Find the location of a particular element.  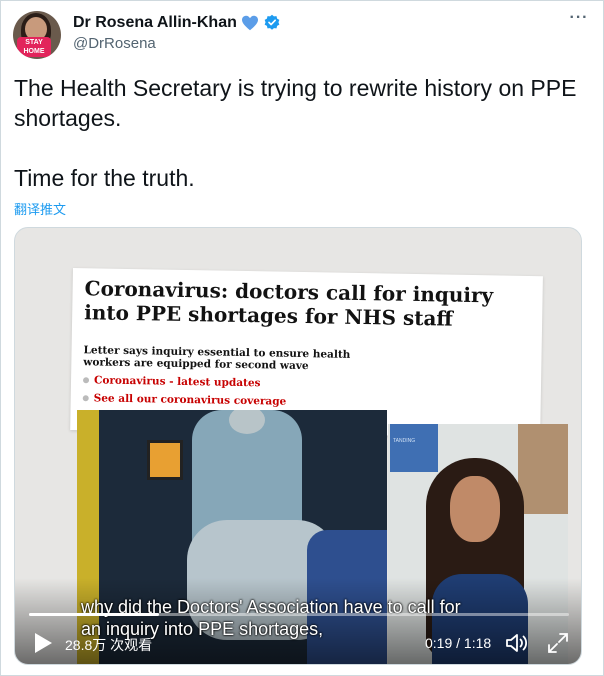

video-time: 0:19 / 1:18 is located at coordinates (458, 643).